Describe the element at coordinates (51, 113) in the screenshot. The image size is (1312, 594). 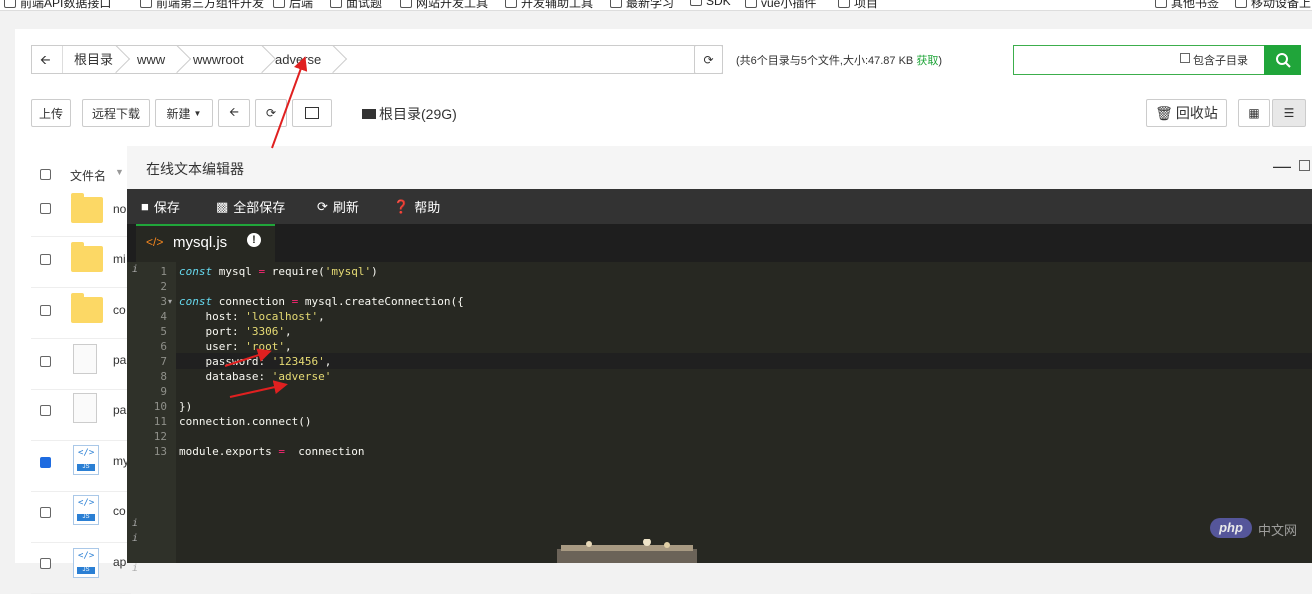
I see `upload-button: 上传` at that location.